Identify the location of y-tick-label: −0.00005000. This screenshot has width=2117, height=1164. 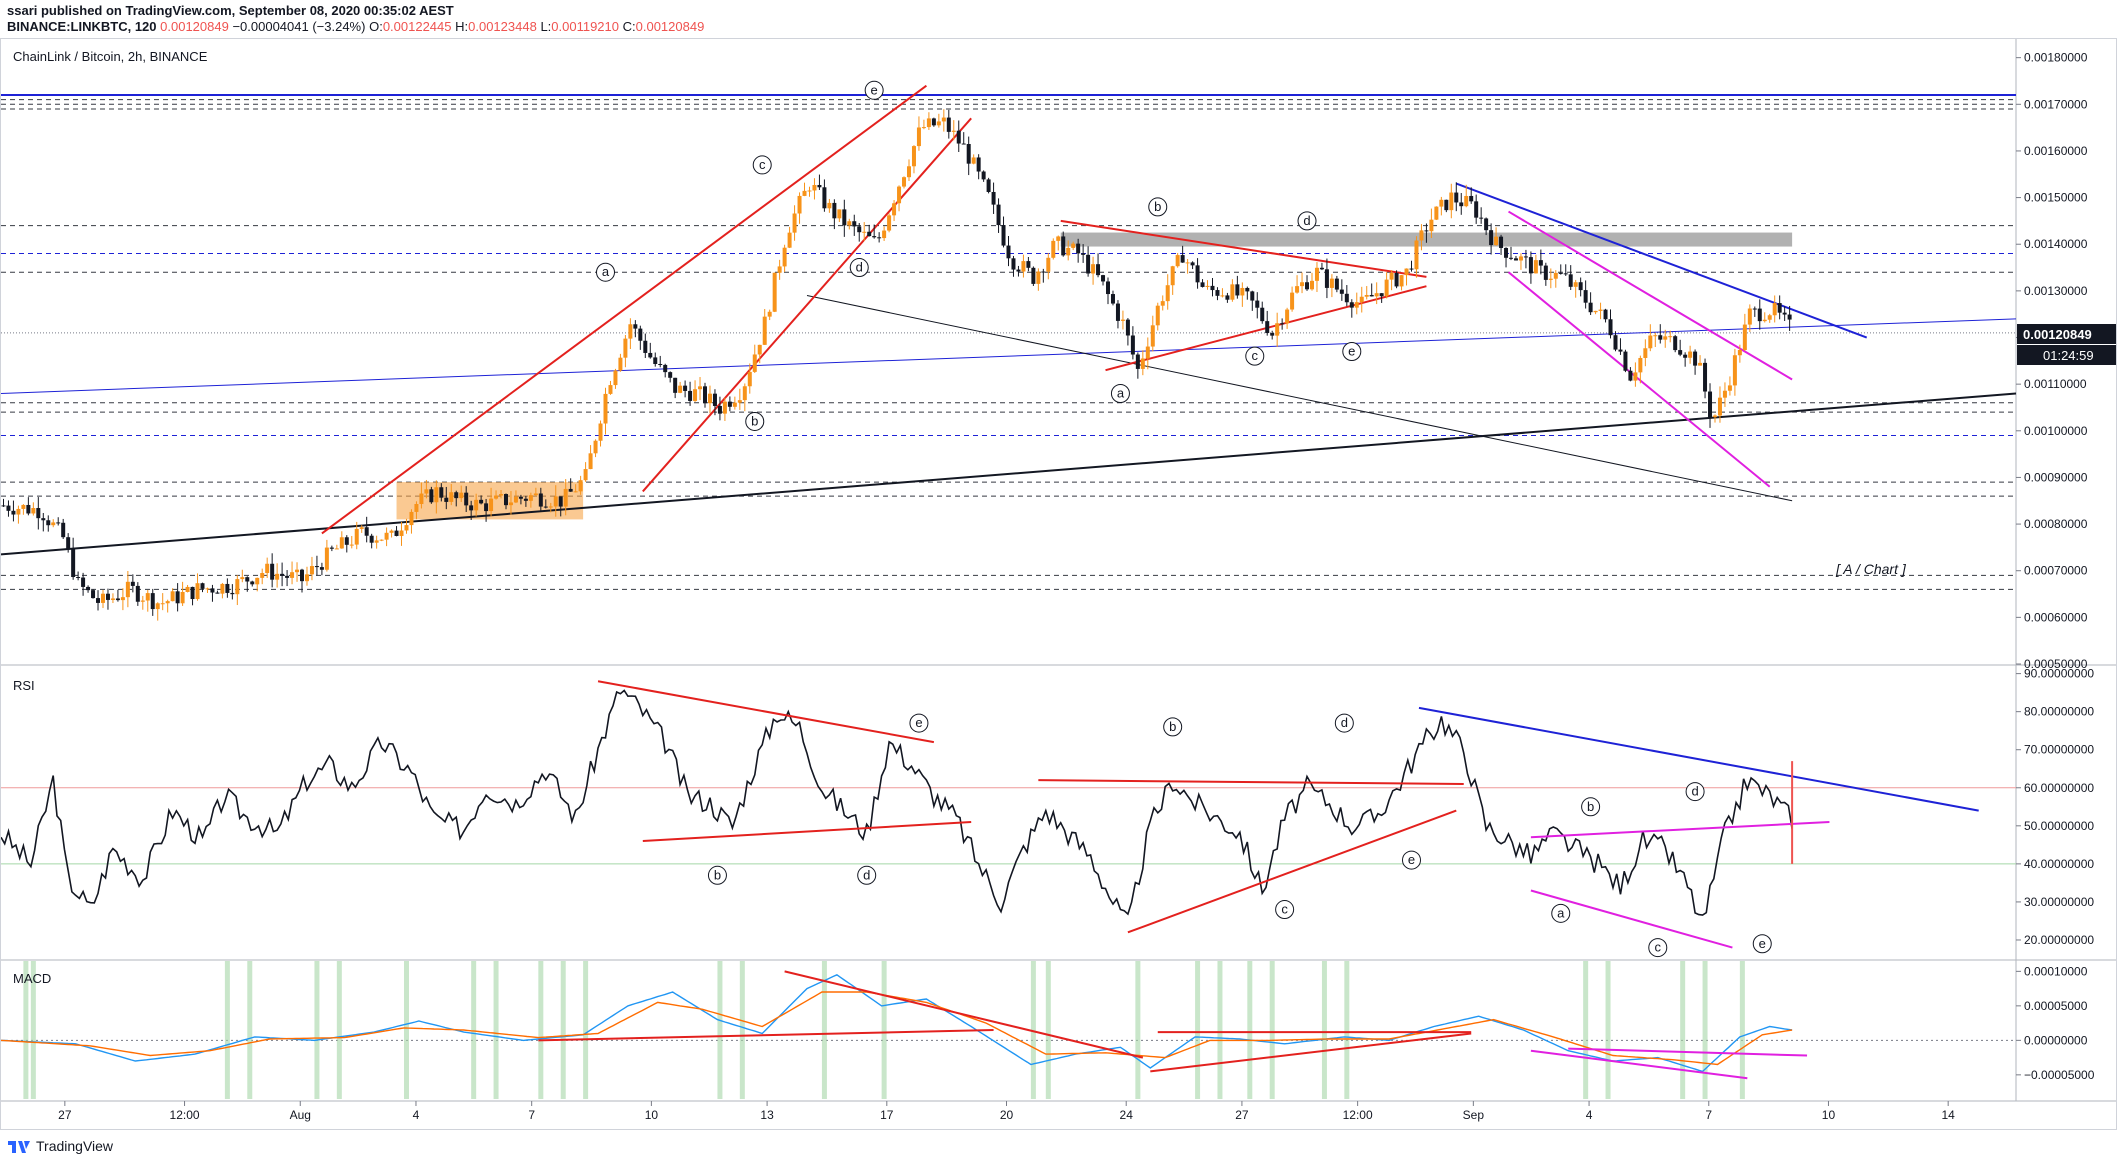
(2059, 1075).